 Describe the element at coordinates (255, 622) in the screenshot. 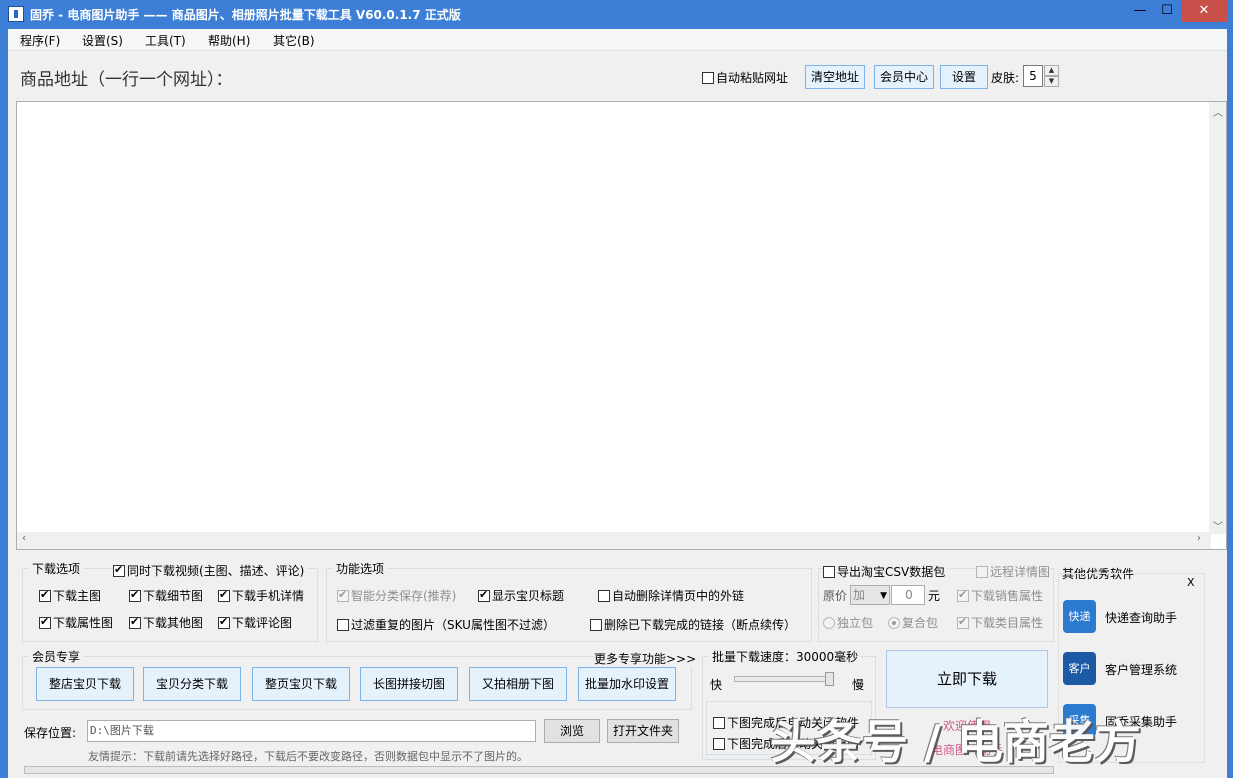

I see `review-image-checkbox: 下载评论图` at that location.